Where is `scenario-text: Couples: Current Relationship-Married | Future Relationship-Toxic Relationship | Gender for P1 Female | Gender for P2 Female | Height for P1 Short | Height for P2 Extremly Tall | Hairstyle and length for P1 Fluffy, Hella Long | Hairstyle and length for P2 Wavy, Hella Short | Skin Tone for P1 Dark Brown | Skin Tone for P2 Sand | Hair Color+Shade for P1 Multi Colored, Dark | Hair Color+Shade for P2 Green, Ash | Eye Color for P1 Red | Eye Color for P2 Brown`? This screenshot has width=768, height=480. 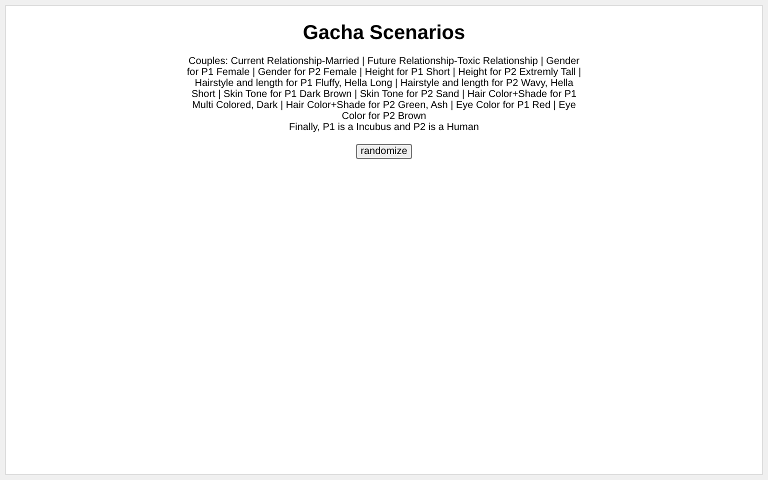 scenario-text: Couples: Current Relationship-Married | Future Relationship-Toxic Relationship | Gender for P1 Female | Gender for P2 Female | Height for P1 Short | Height for P2 Extremly Tall | Hairstyle and length for P1 Fluffy, Hella Long | Hairstyle and length for P2 Wavy, Hella Short | Skin Tone for P1 Dark Brown | Skin Tone for P2 Sand | Hair Color+Shade for P1 Multi Colored, Dark | Hair Color+Shade for P2 Green, Ash | Eye Color for P1 Red | Eye Color for P2 Brown is located at coordinates (384, 89).